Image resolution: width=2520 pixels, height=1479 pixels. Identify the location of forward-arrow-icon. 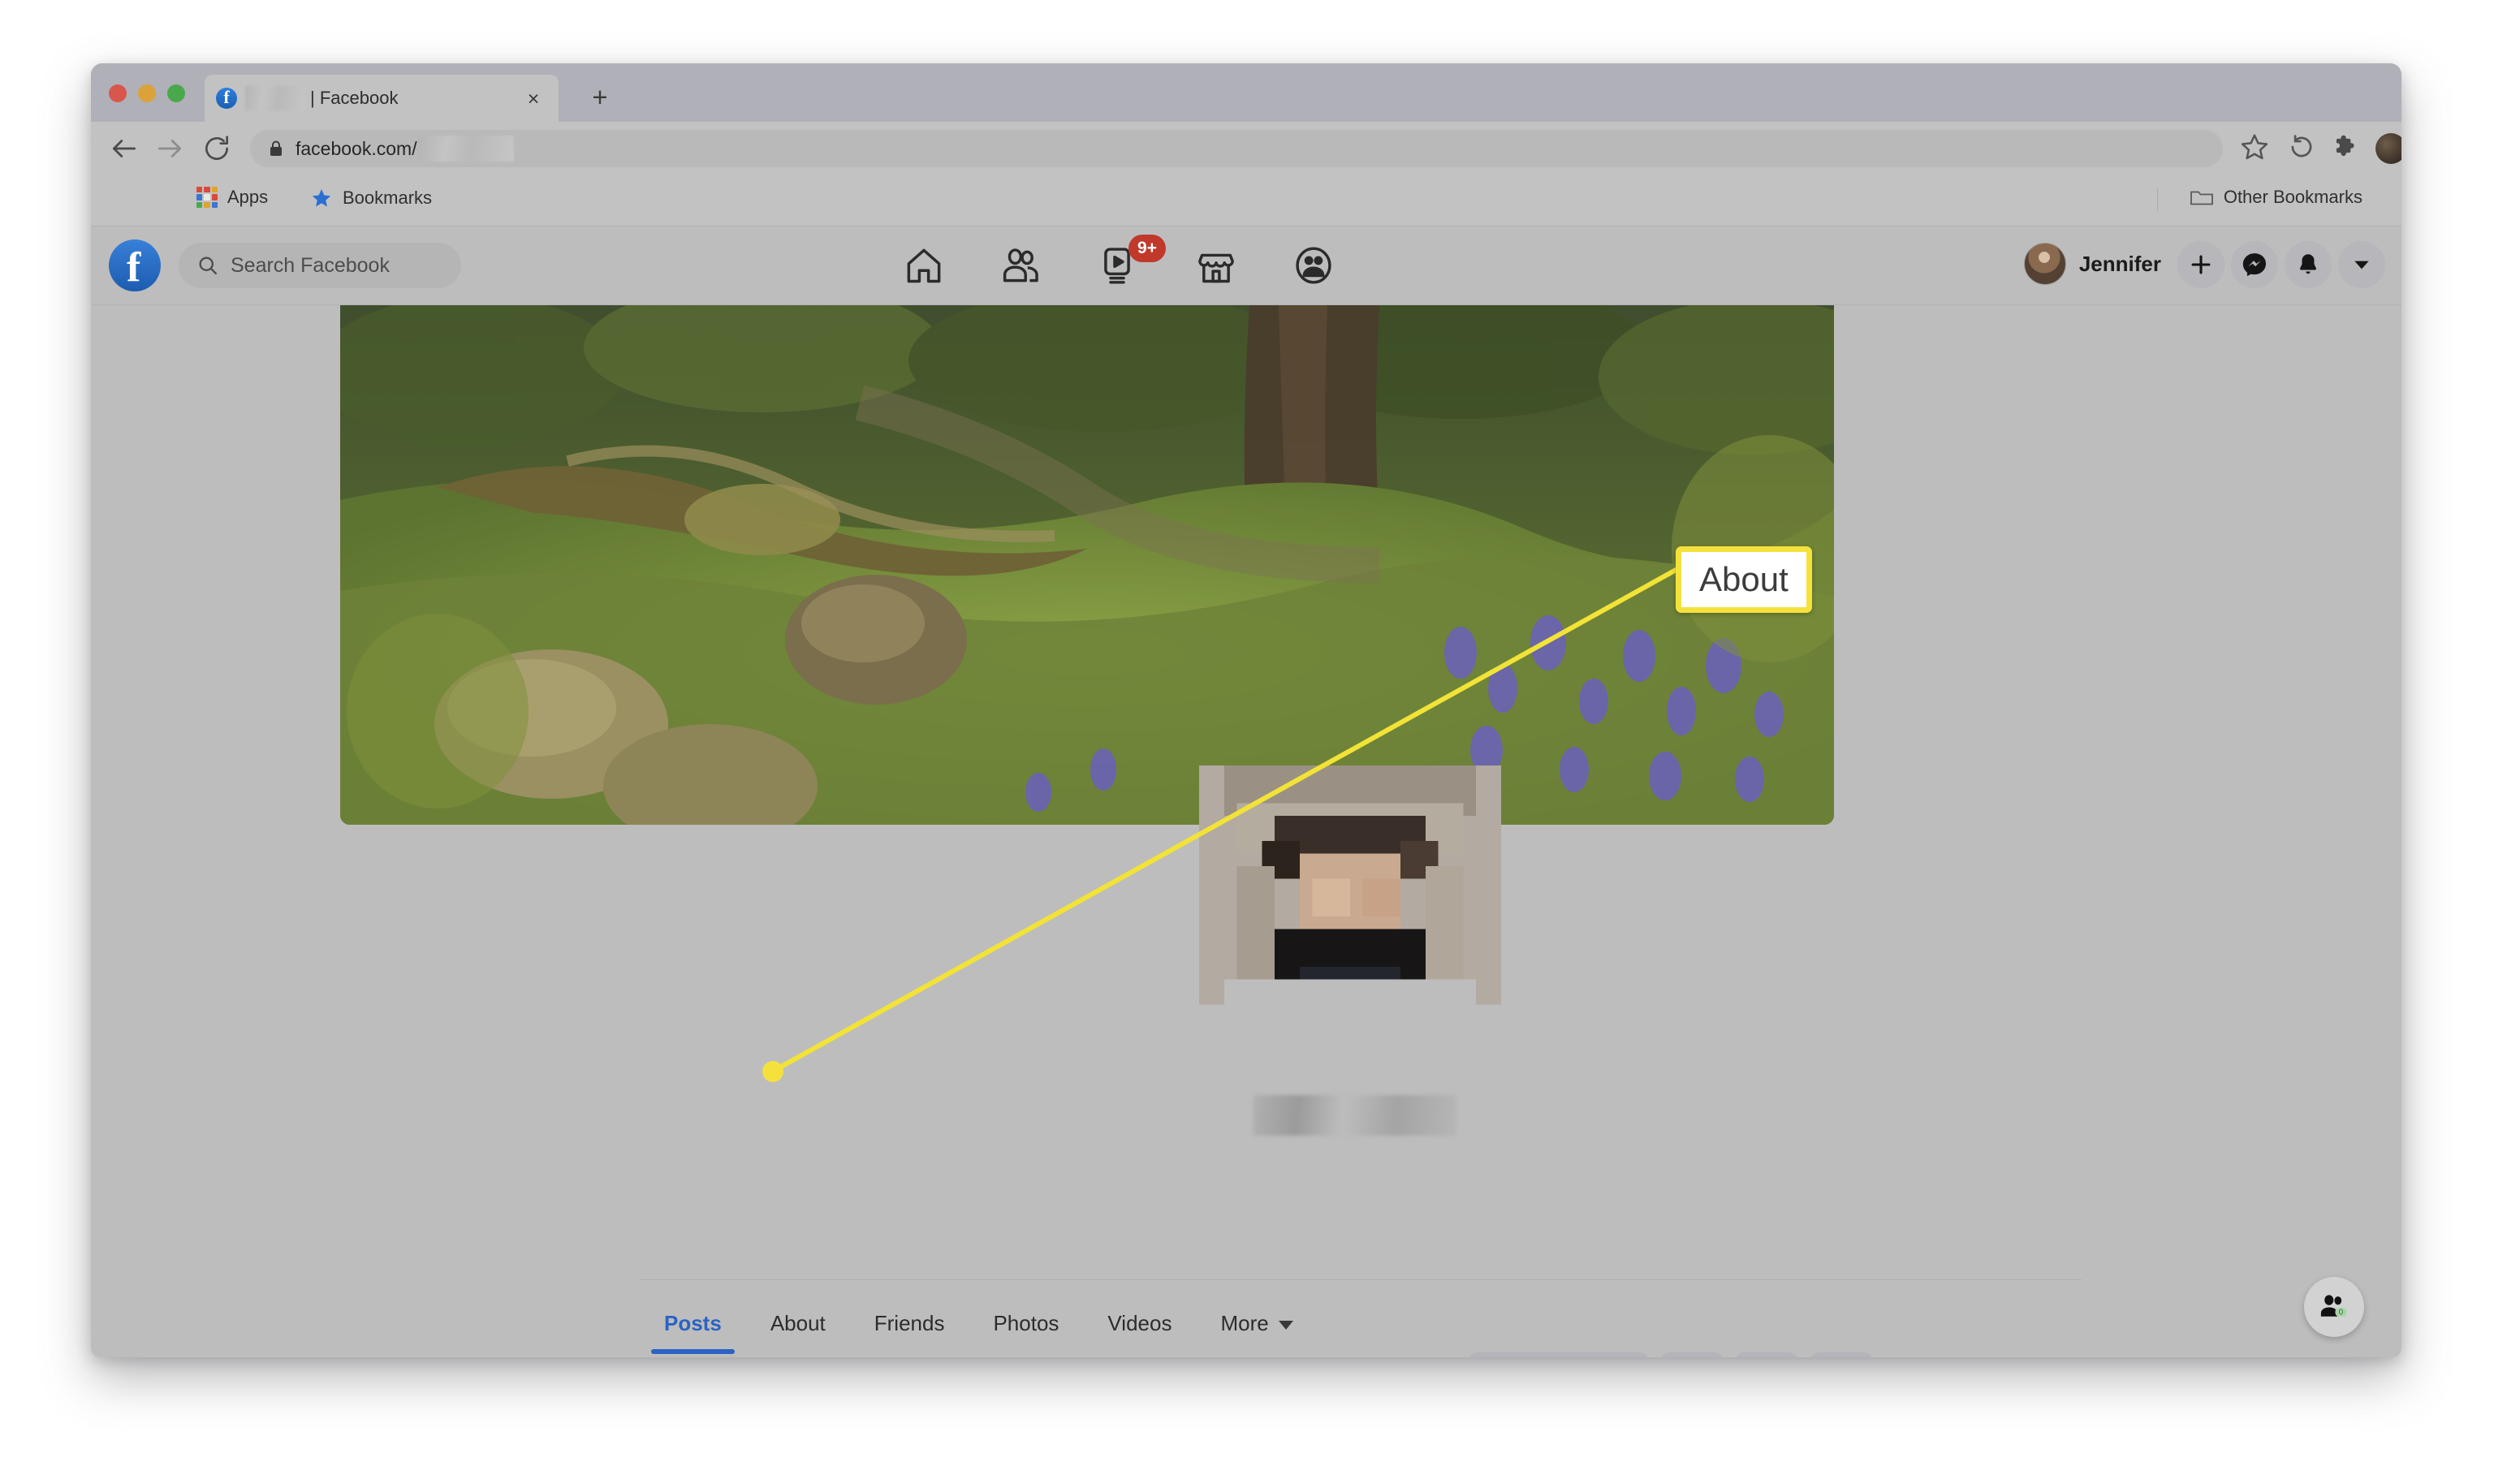
(169, 148).